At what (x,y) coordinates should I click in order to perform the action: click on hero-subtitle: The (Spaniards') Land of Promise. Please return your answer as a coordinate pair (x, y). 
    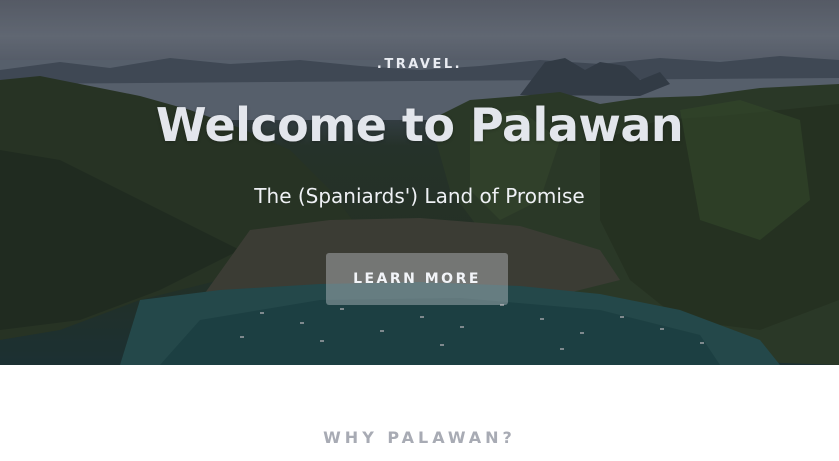
    Looking at the image, I should click on (419, 196).